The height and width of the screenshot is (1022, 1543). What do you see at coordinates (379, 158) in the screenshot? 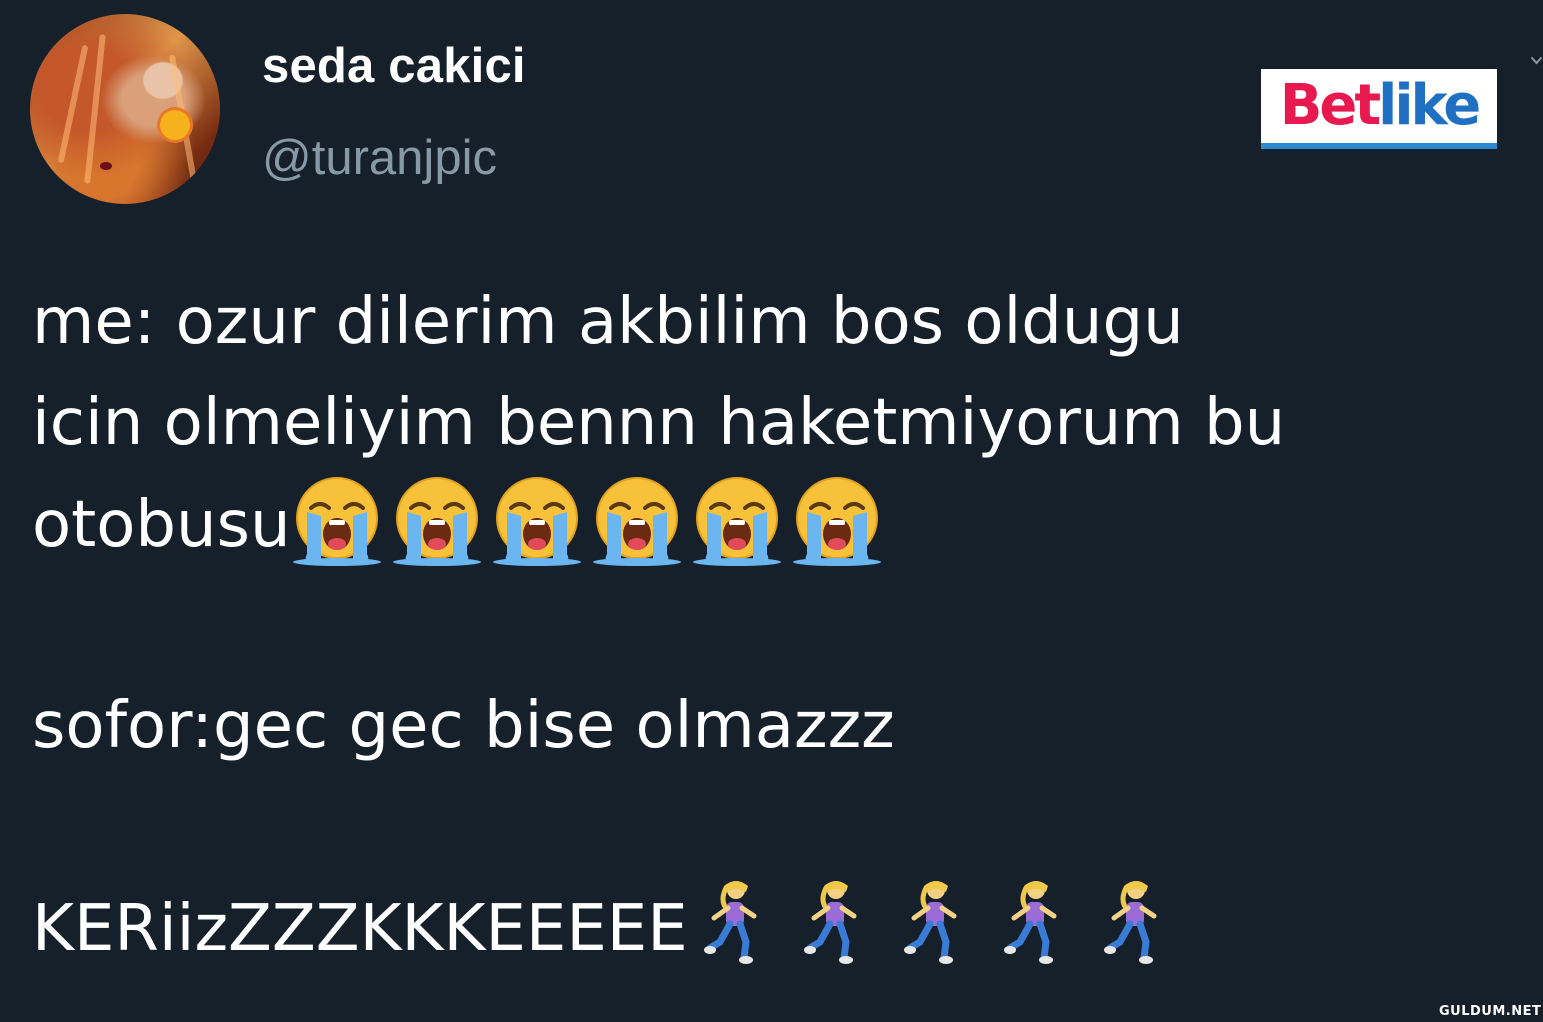
I see `author-handle: @turanjpic` at bounding box center [379, 158].